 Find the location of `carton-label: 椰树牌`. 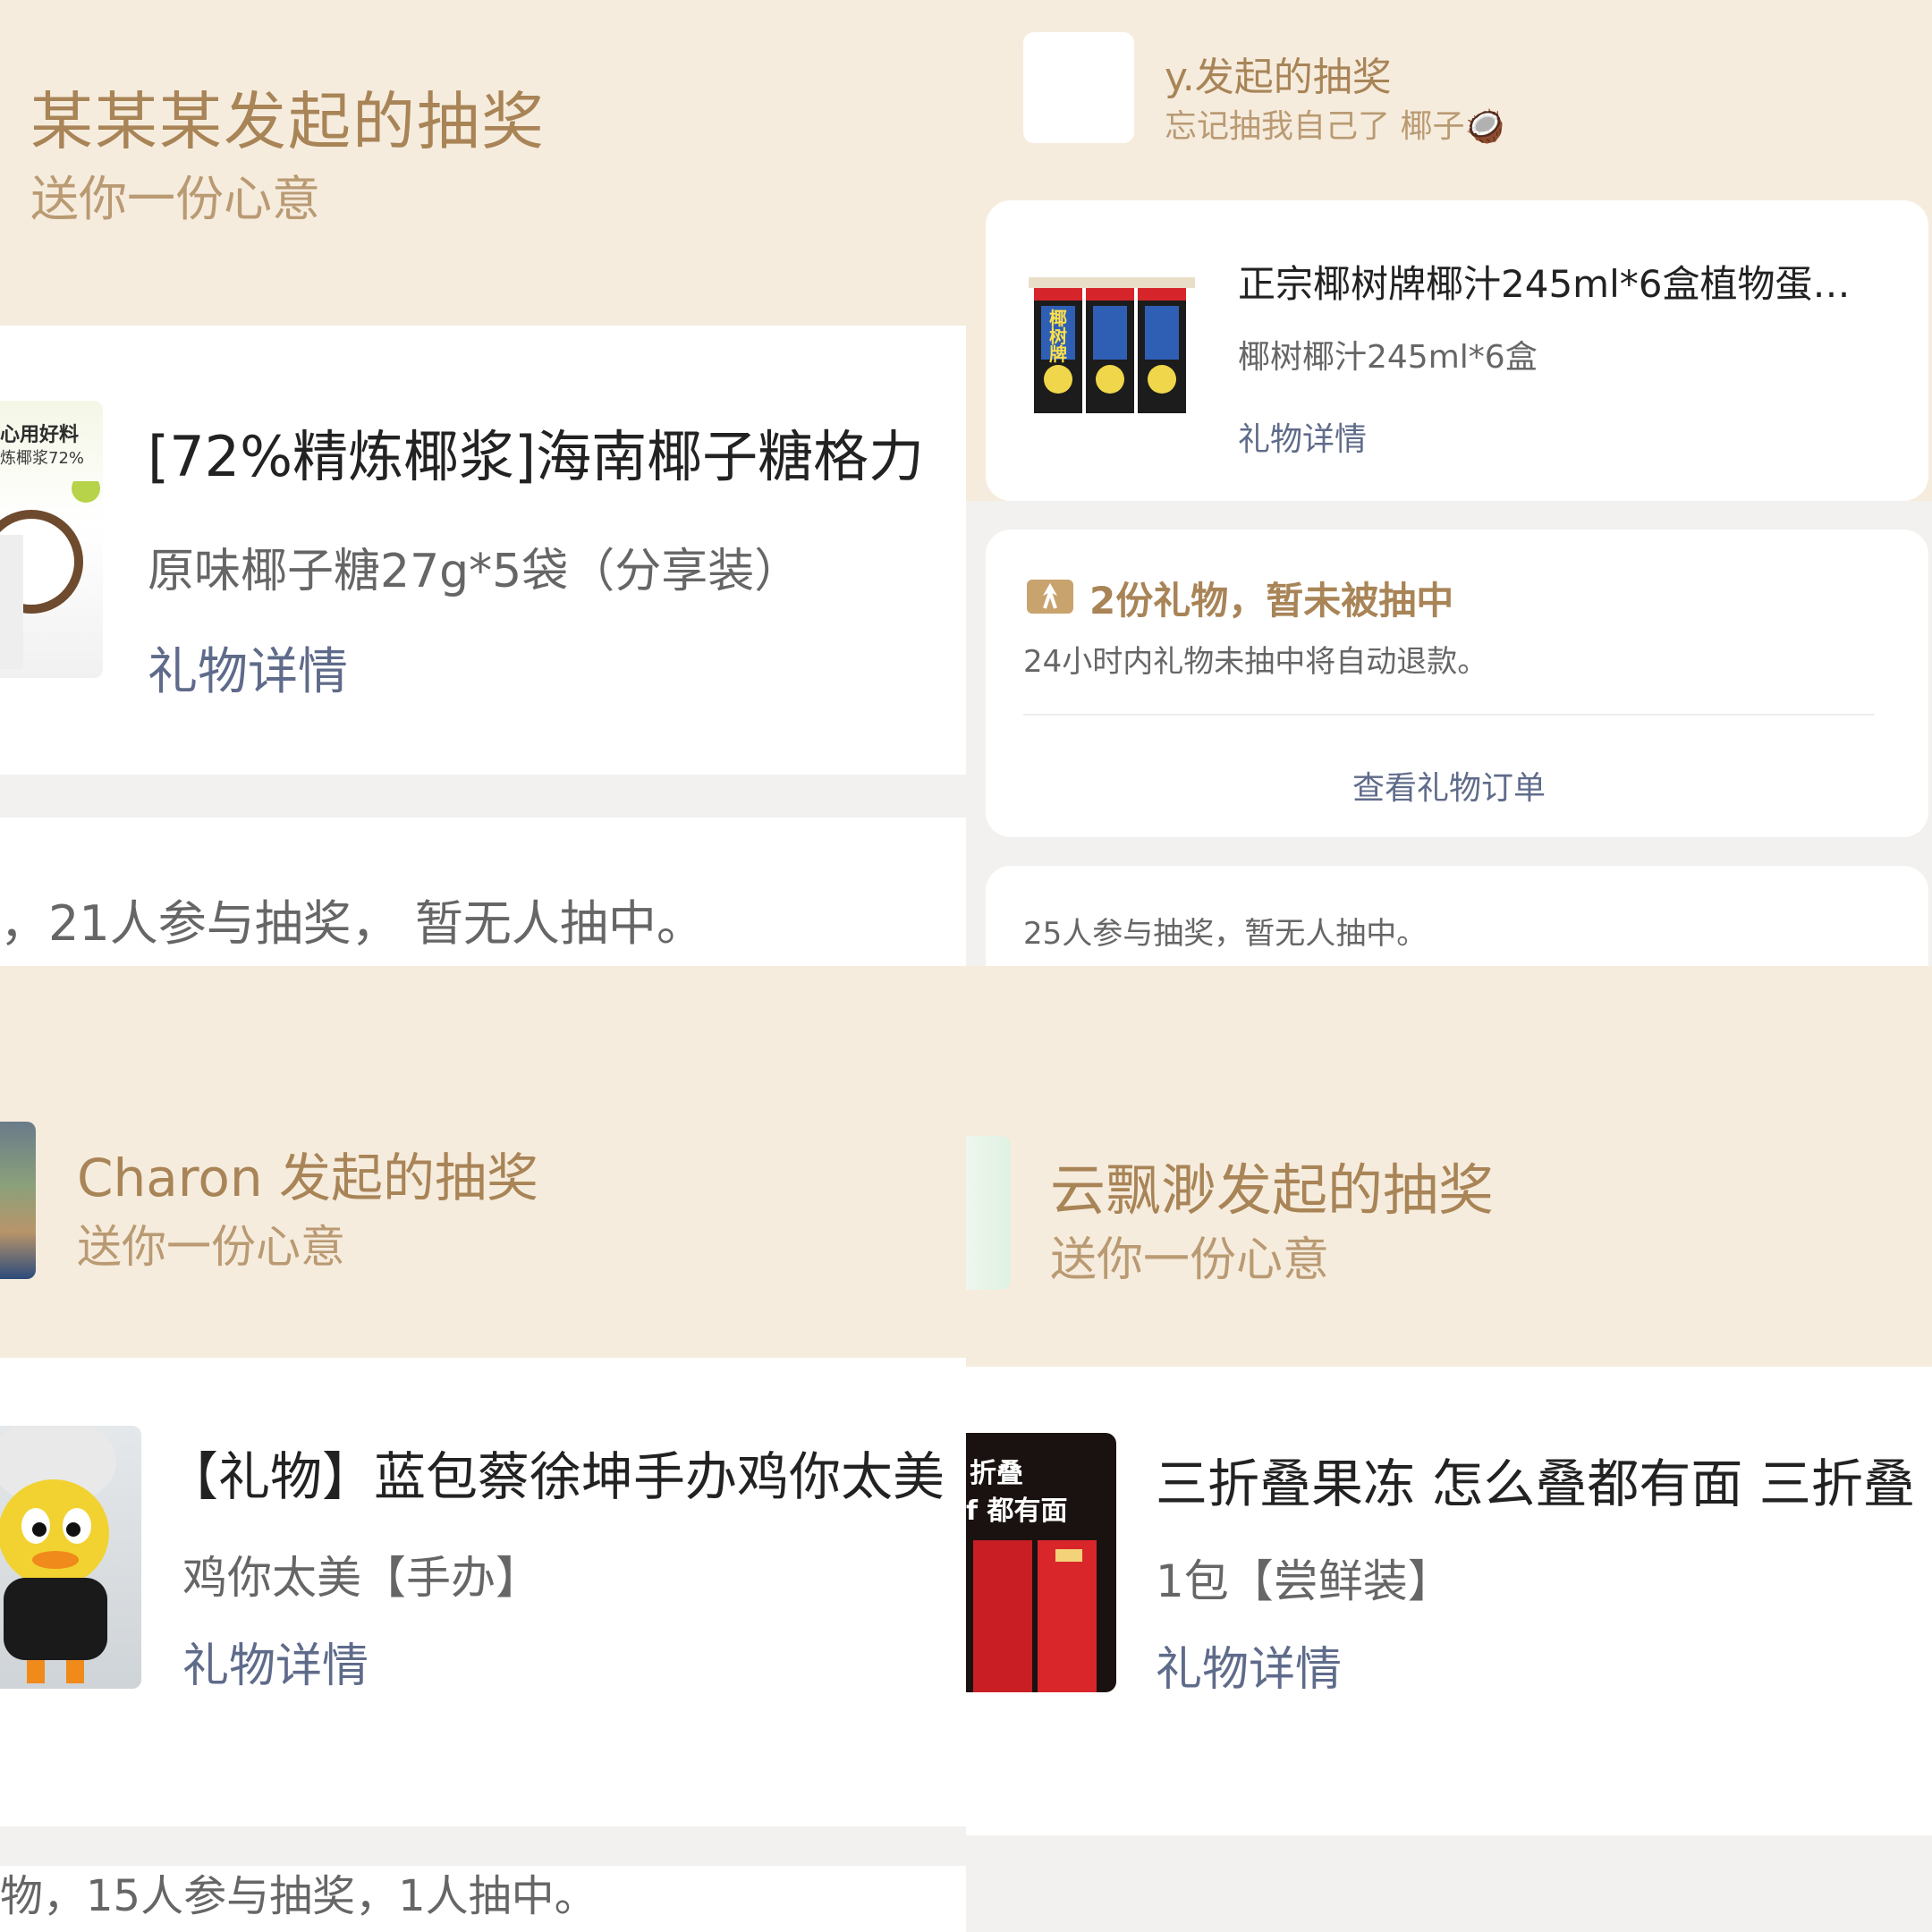

carton-label: 椰树牌 is located at coordinates (1058, 336).